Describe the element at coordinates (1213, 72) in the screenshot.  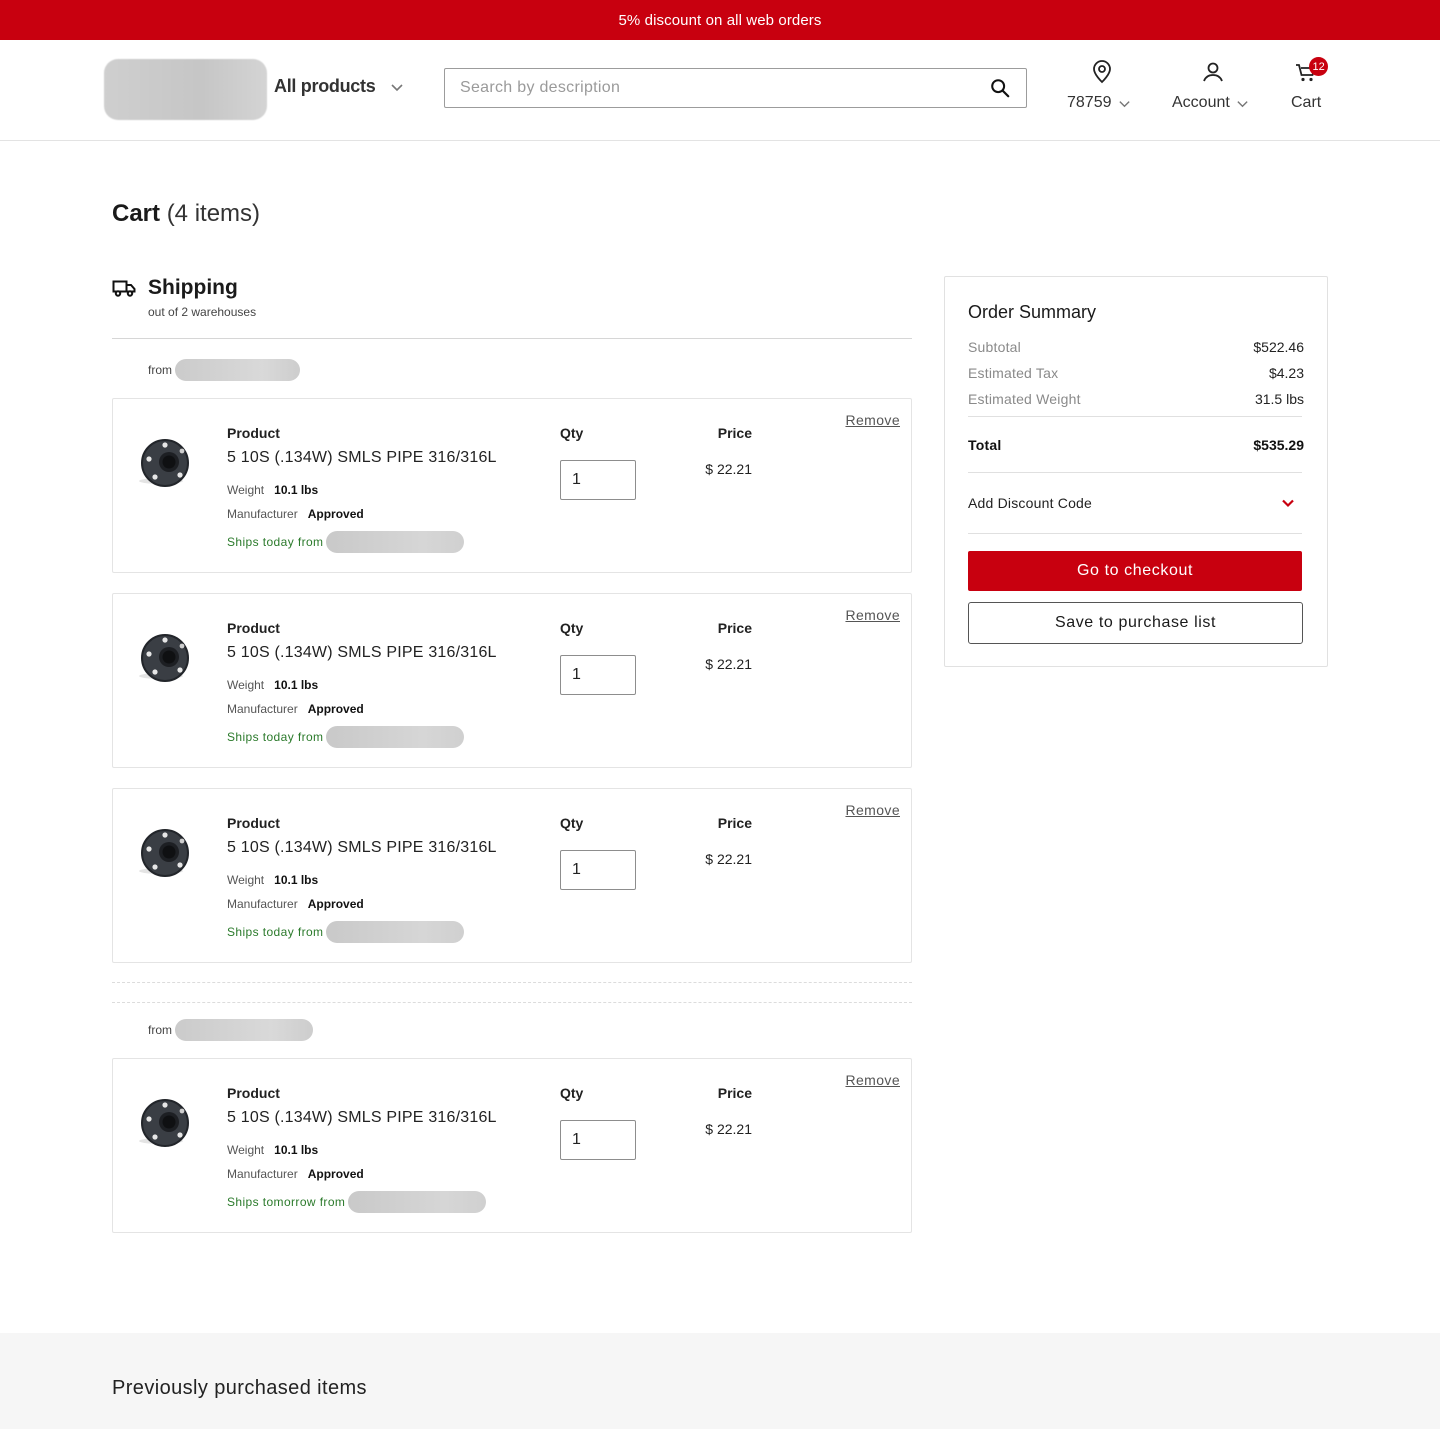
I see `user-icon` at that location.